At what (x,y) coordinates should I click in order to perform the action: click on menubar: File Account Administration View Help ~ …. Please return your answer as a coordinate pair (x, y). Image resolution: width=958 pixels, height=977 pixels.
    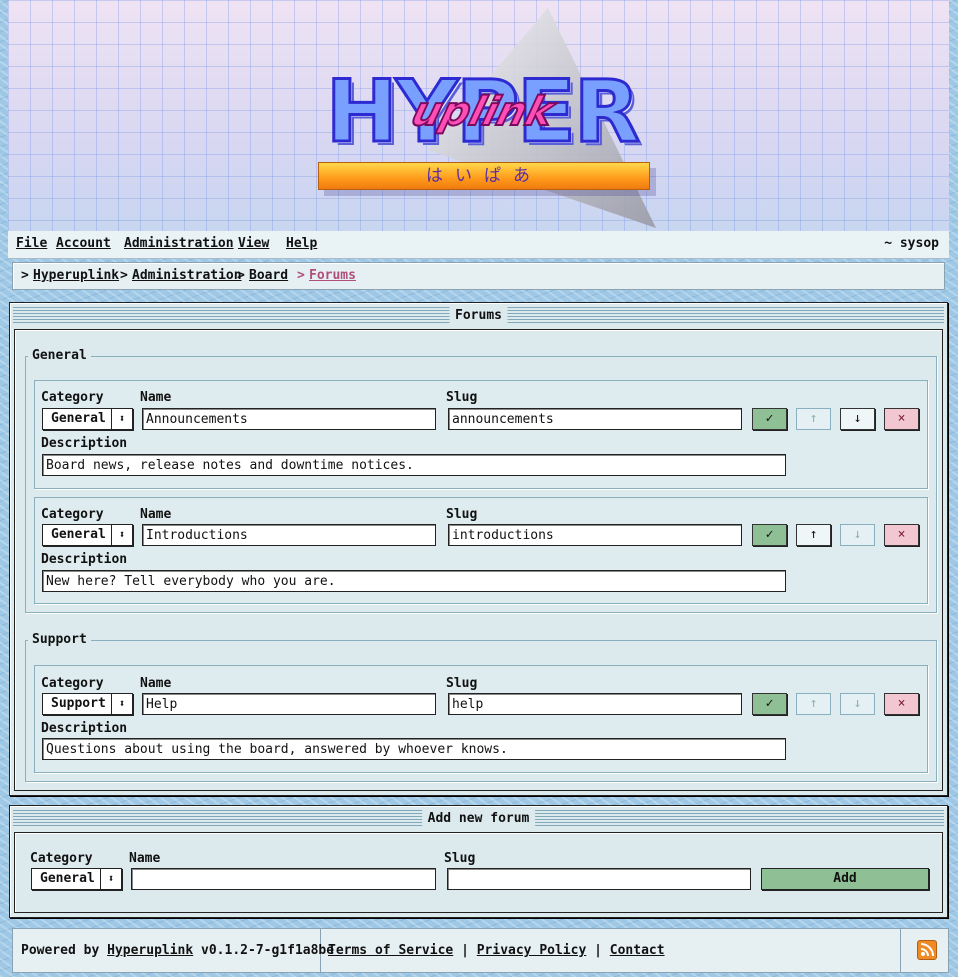
    Looking at the image, I should click on (478, 245).